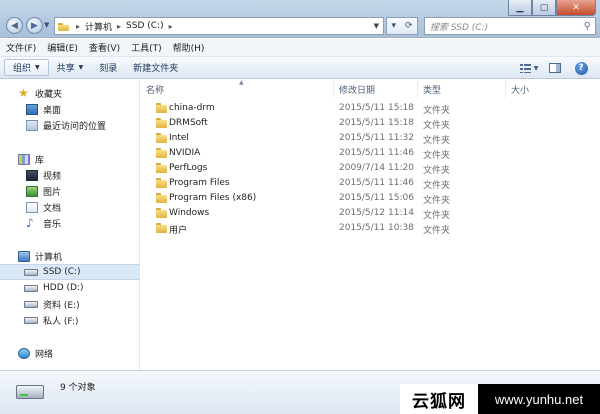 This screenshot has height=414, width=600. Describe the element at coordinates (376, 89) in the screenshot. I see `column-header-date: 修改日期` at that location.